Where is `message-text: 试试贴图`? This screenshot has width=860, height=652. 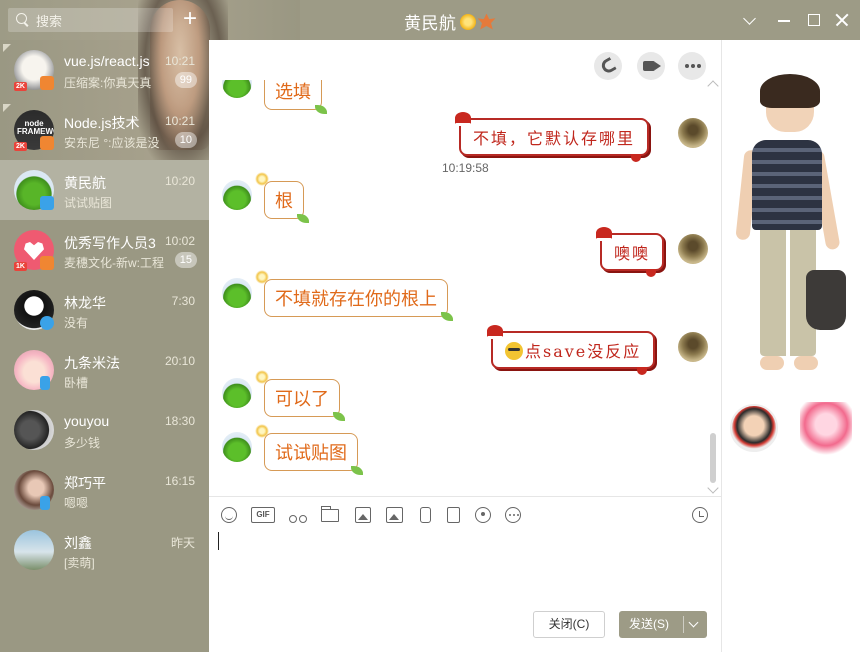 message-text: 试试贴图 is located at coordinates (311, 453).